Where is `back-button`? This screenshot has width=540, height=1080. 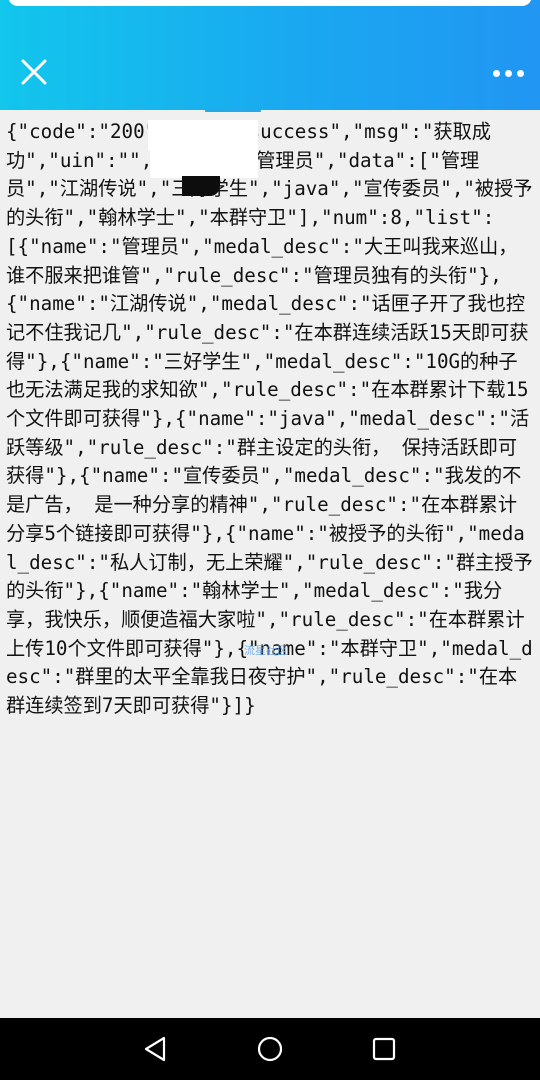
back-button is located at coordinates (155, 1049).